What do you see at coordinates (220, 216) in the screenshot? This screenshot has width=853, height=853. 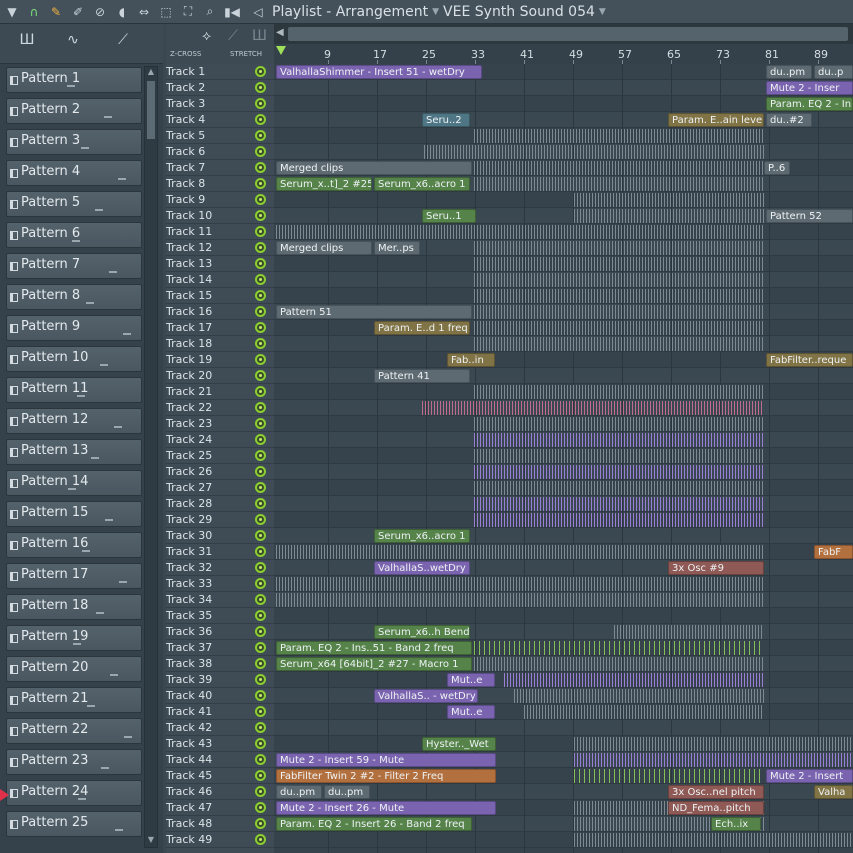 I see `track-header: Track 10` at bounding box center [220, 216].